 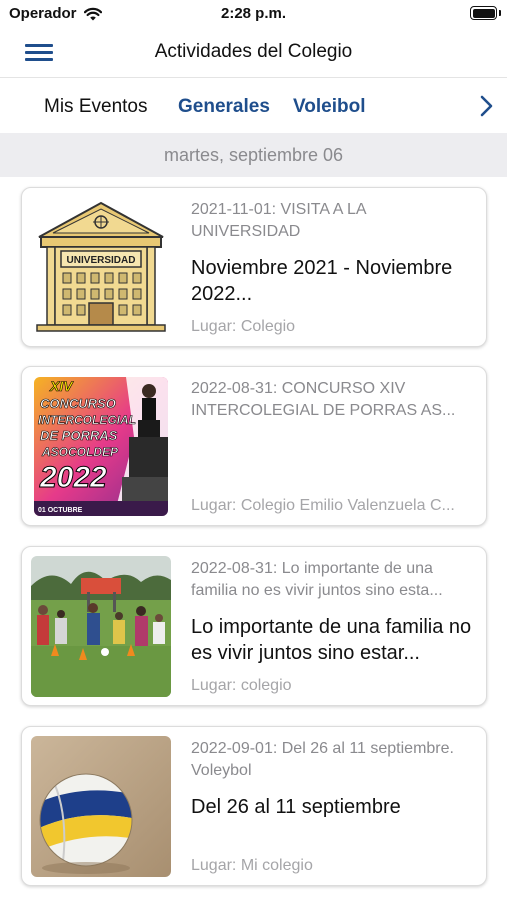 I want to click on university-sign-text: UNIVERSIDAD, so click(x=101, y=260).